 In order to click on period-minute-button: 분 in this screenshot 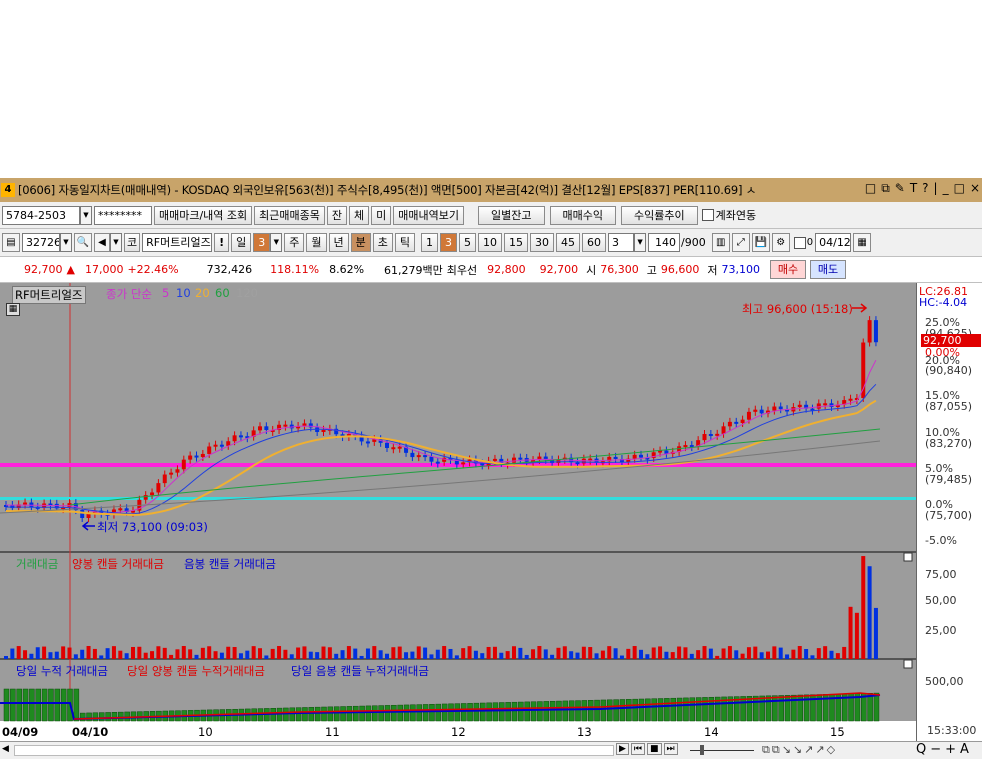, I will do `click(360, 242)`.